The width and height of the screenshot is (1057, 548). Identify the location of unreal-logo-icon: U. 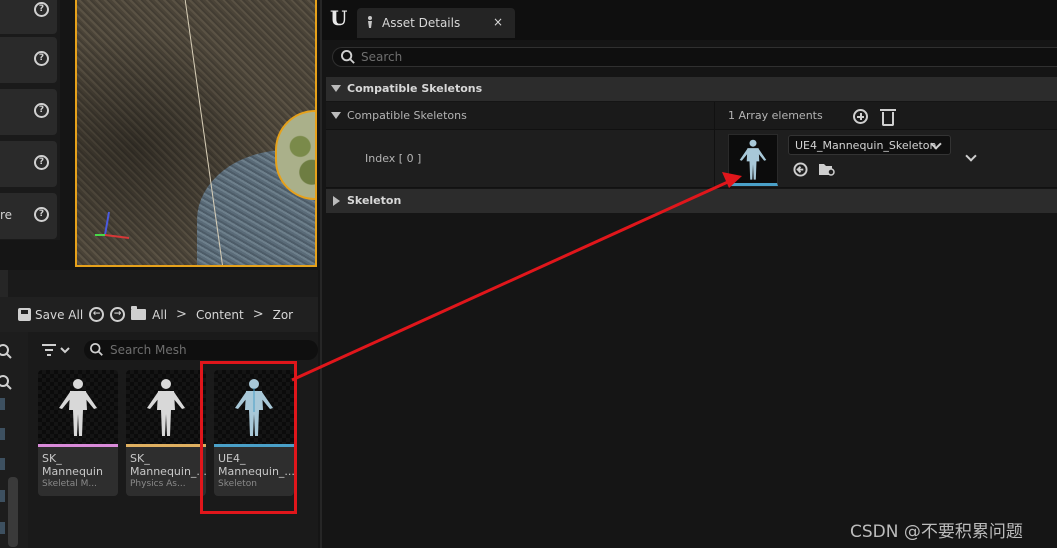
(339, 18).